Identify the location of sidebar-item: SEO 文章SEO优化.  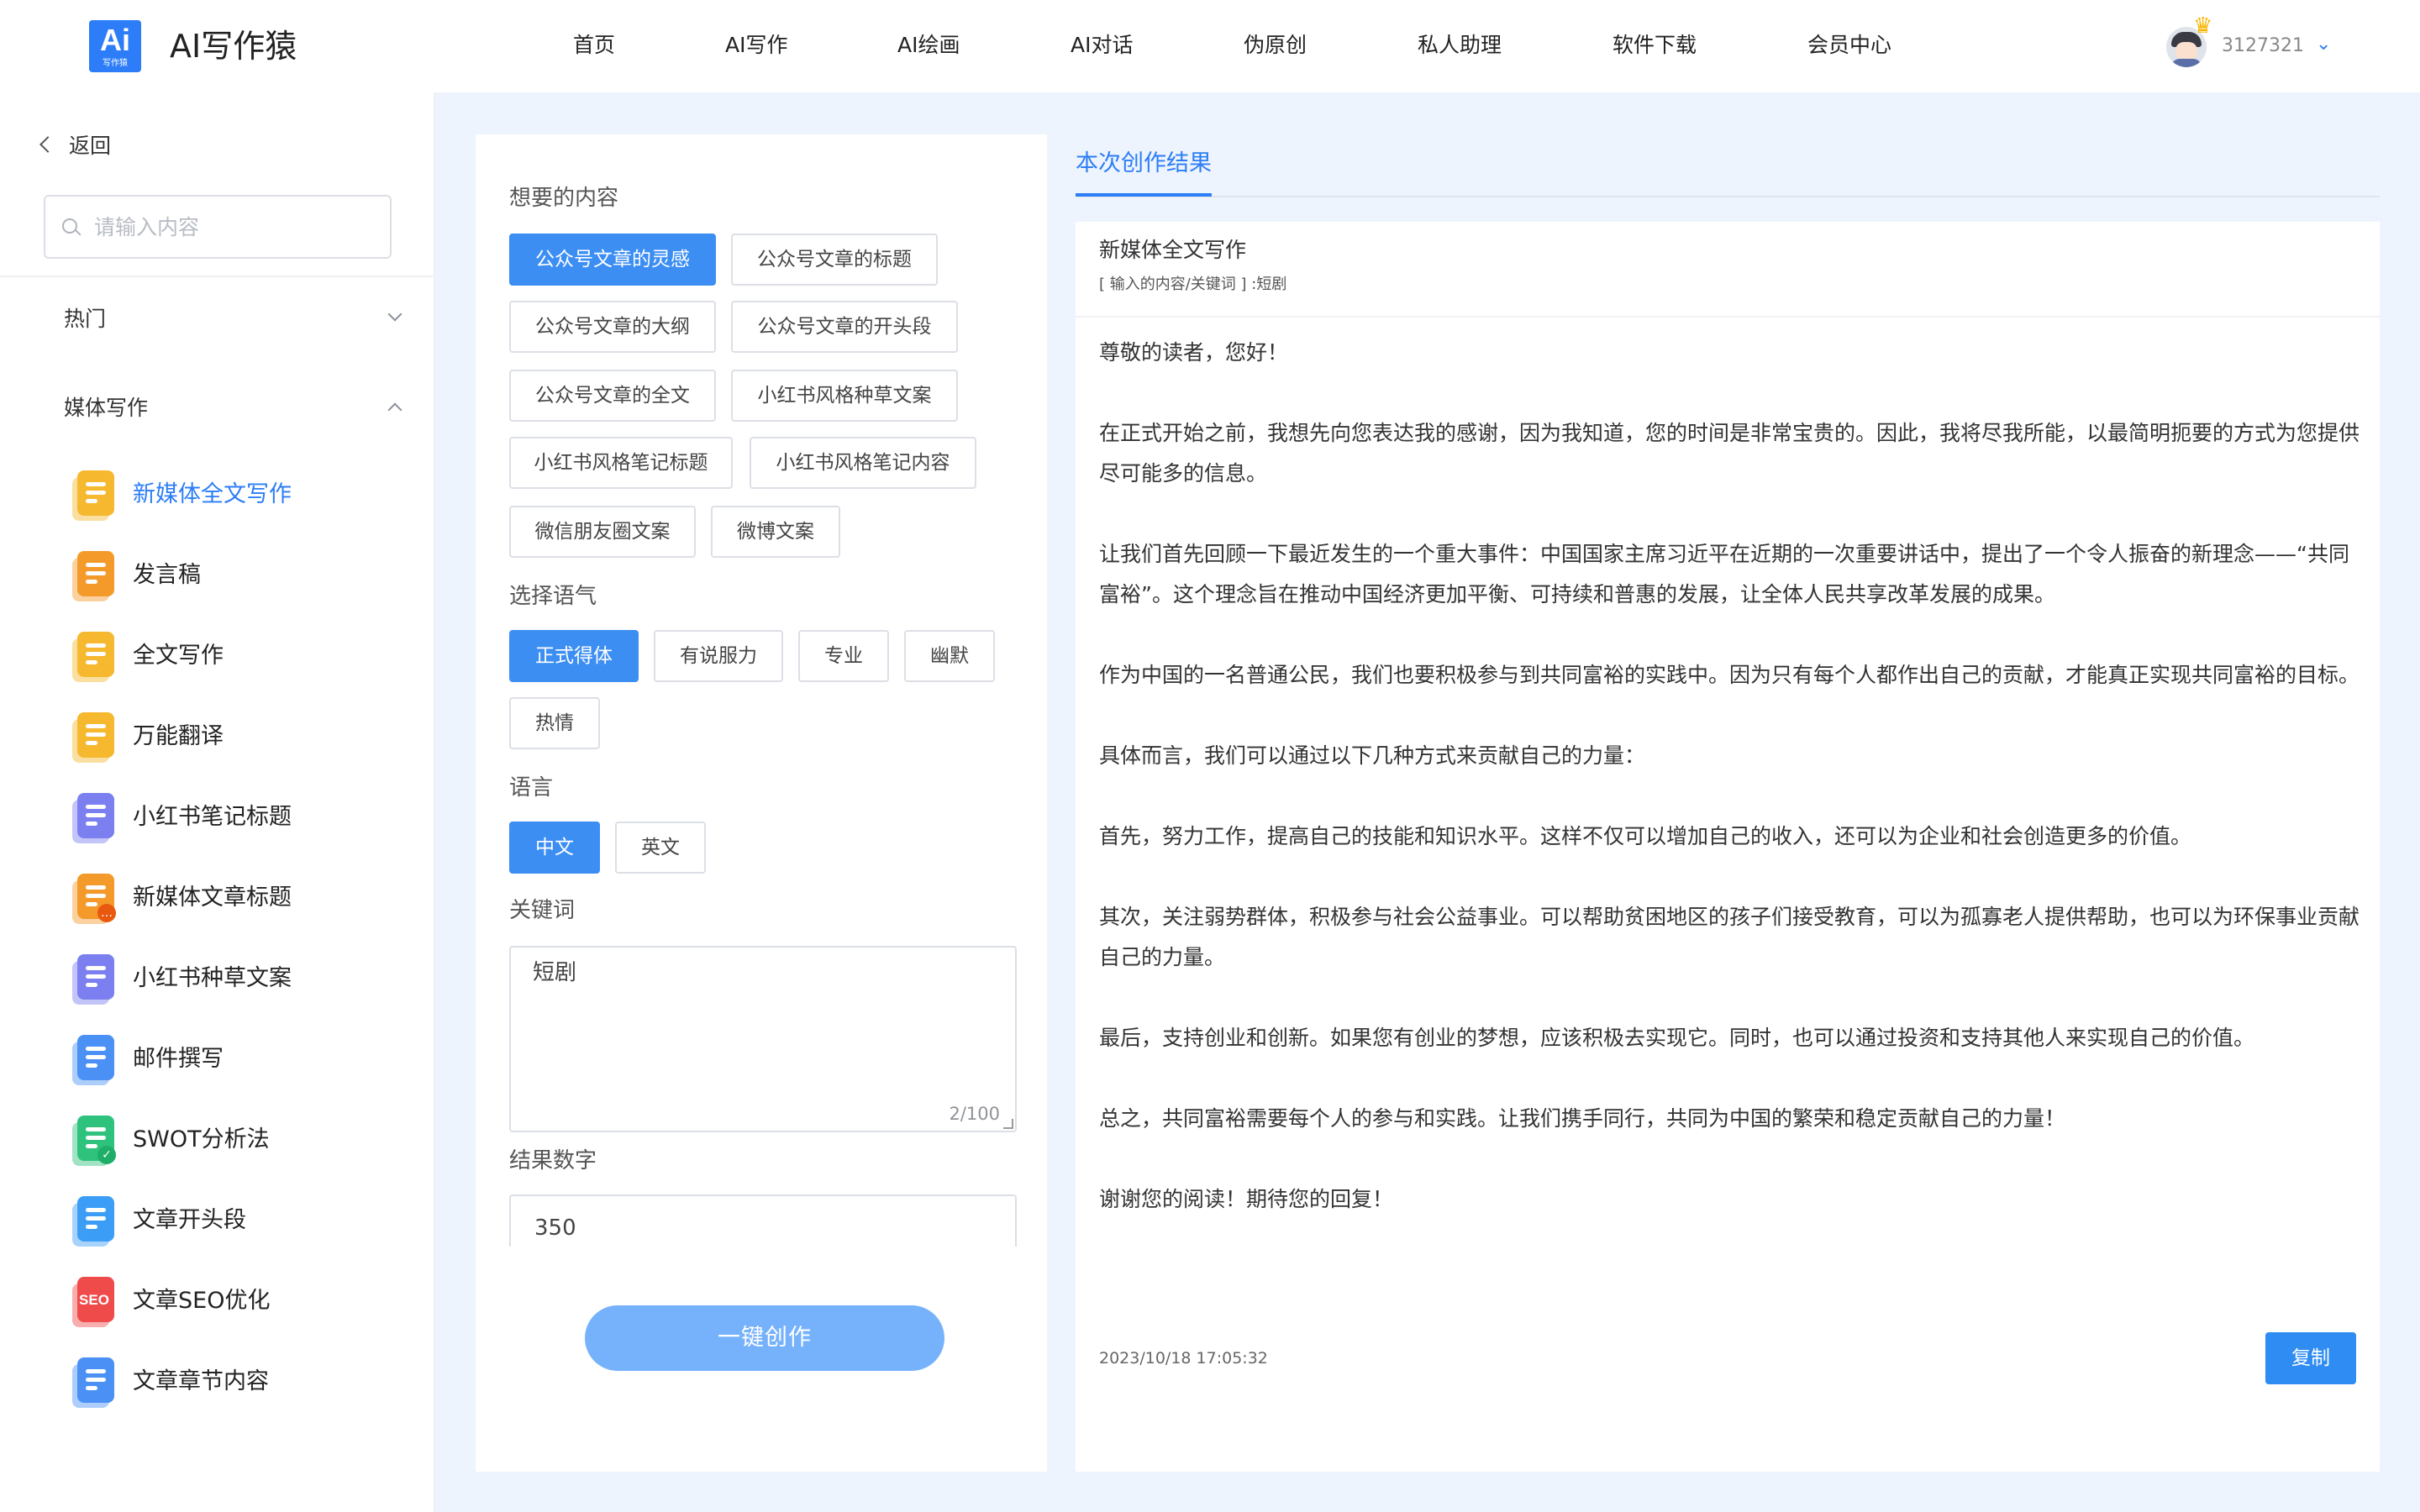
(239, 1301).